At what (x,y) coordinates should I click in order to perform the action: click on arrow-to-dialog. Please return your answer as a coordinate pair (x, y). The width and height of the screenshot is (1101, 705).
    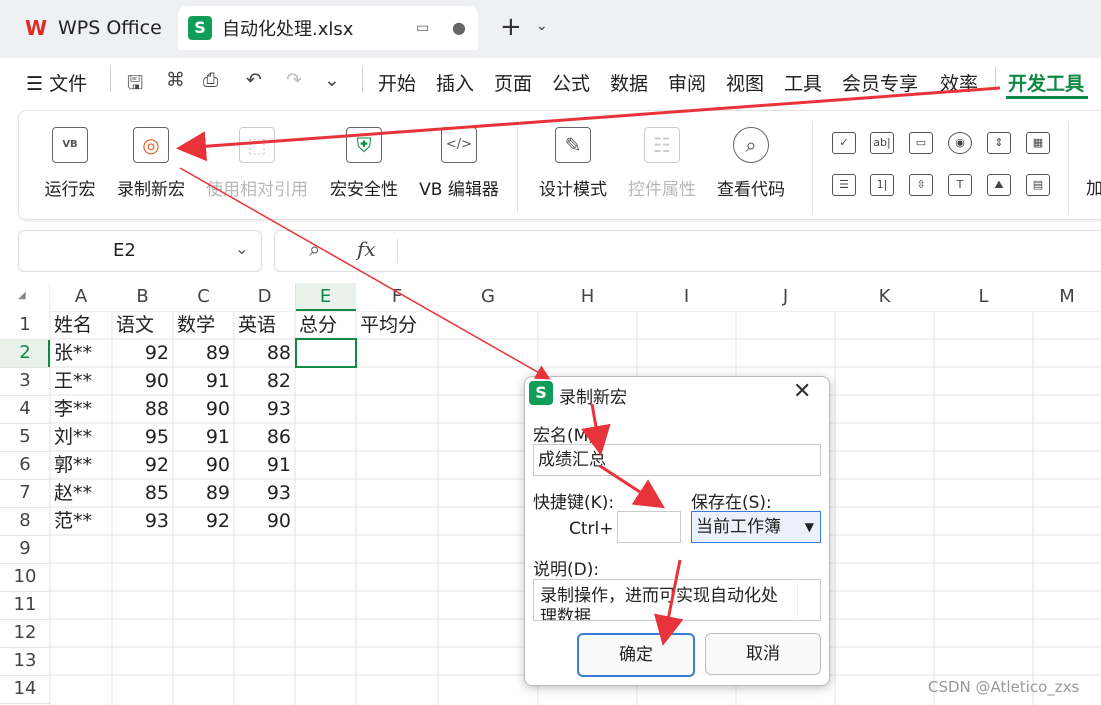
    Looking at the image, I should click on (365, 273).